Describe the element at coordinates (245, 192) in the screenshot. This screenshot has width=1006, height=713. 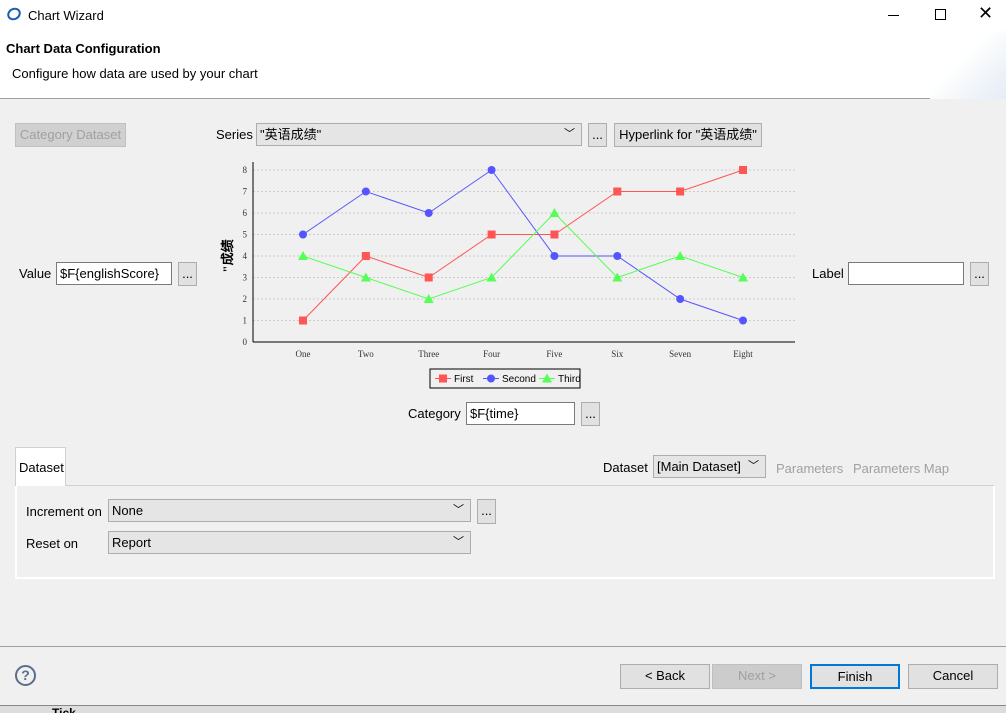
I see `y-tick-label: 7` at that location.